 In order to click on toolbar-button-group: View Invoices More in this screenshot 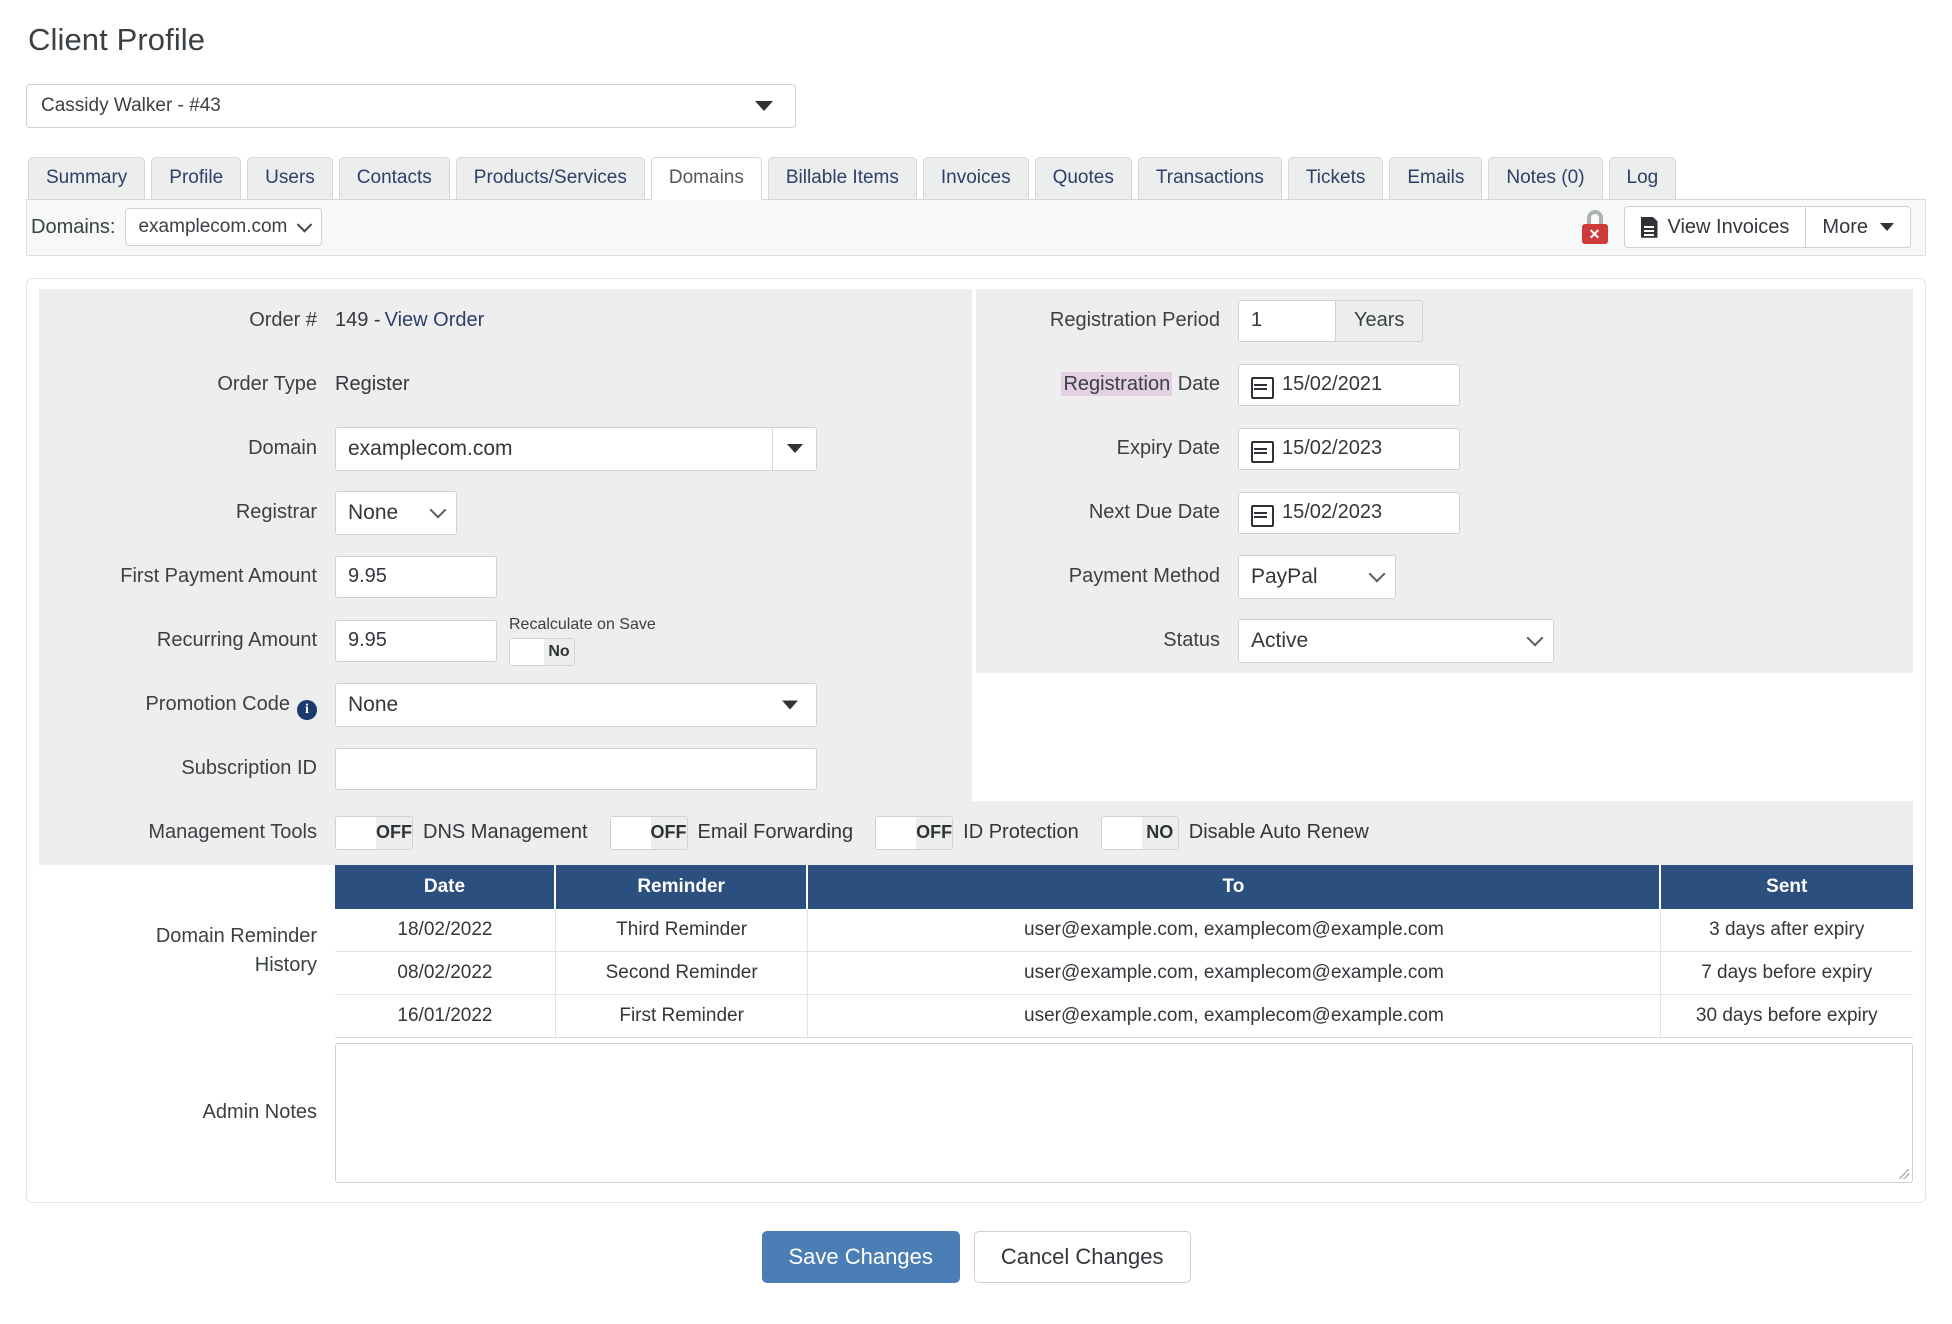, I will do `click(1767, 227)`.